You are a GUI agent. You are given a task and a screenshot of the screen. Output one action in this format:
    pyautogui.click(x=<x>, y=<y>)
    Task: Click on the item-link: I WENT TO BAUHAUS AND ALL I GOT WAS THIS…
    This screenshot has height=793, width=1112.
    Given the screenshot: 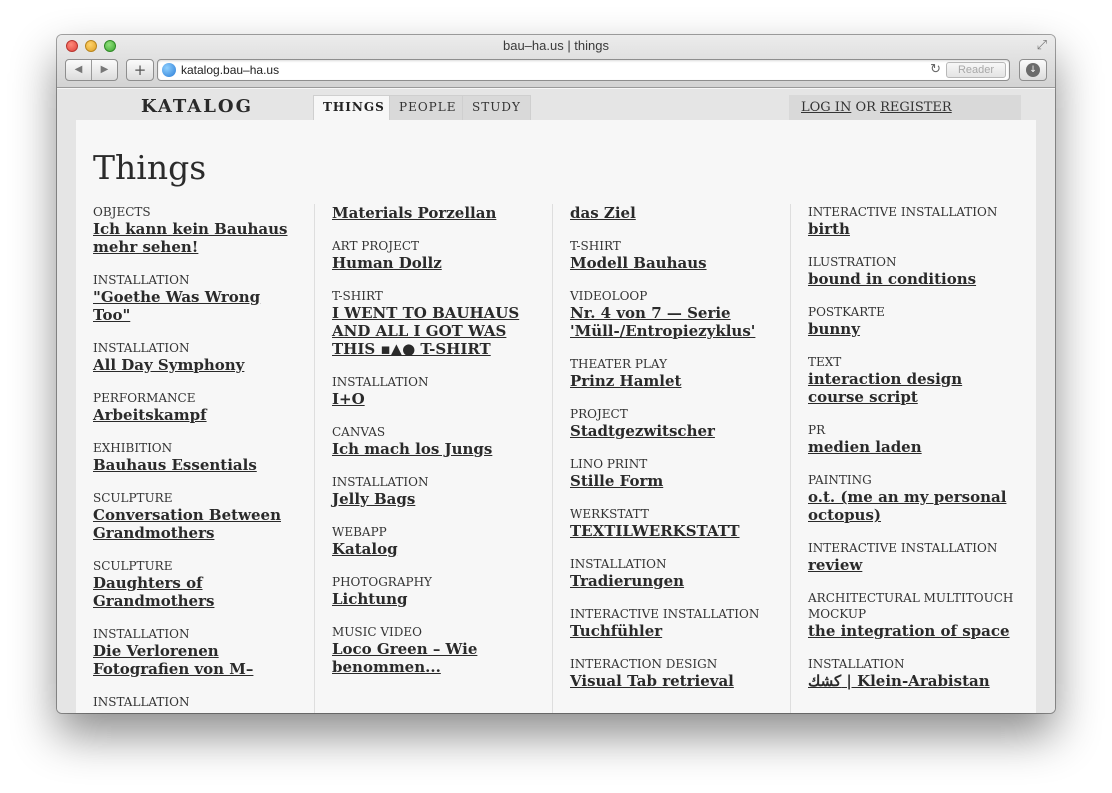 What is the action you would take?
    pyautogui.click(x=436, y=331)
    